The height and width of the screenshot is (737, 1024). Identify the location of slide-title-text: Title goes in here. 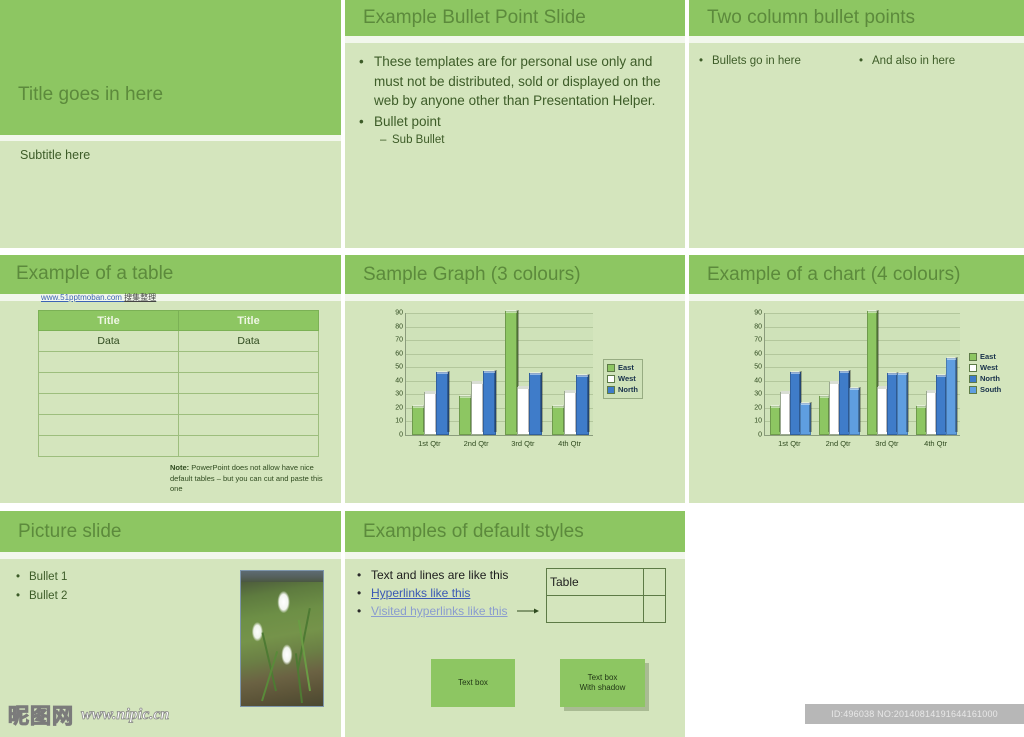
(91, 94).